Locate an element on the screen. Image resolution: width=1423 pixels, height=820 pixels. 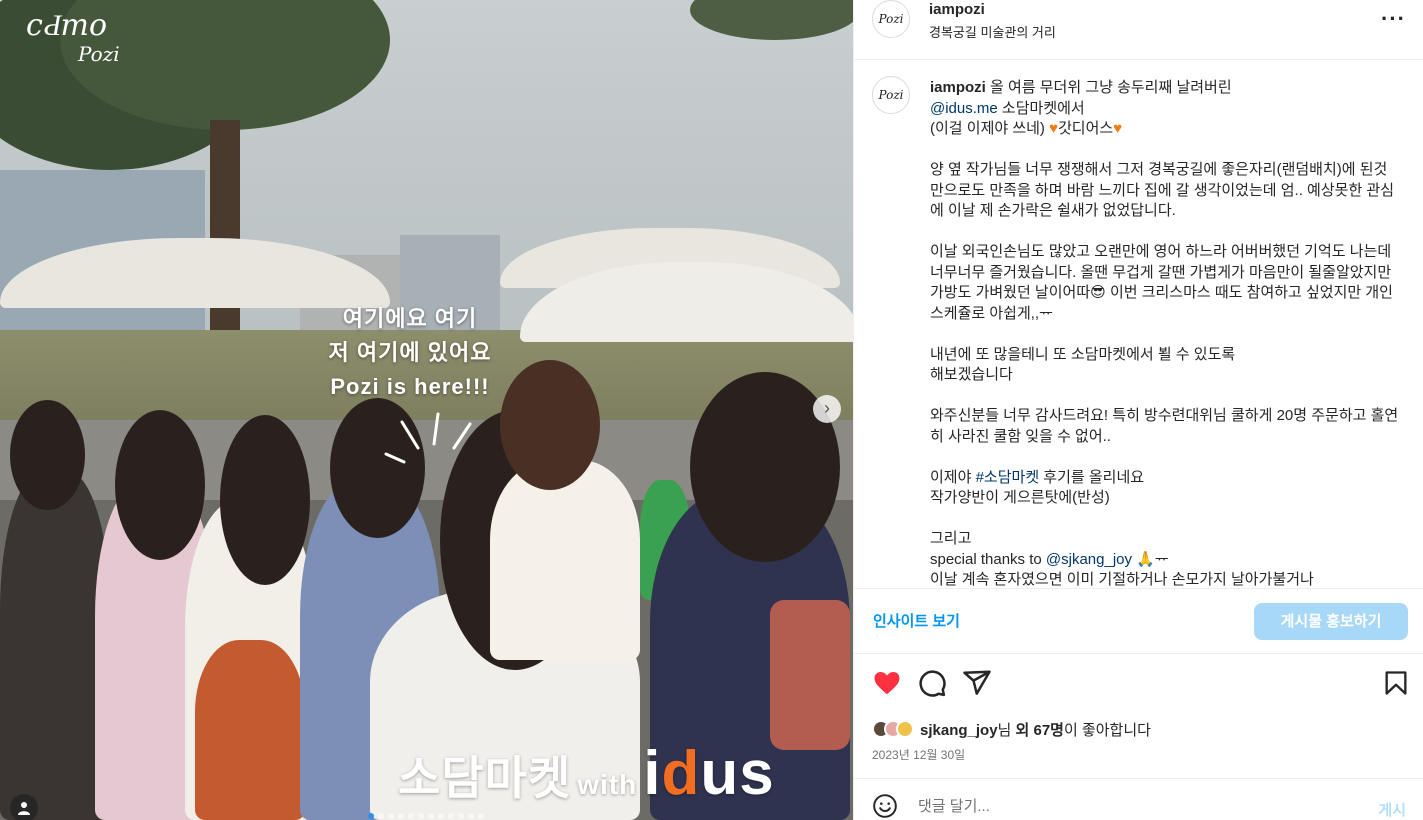
liker-avatar is located at coordinates (905, 729).